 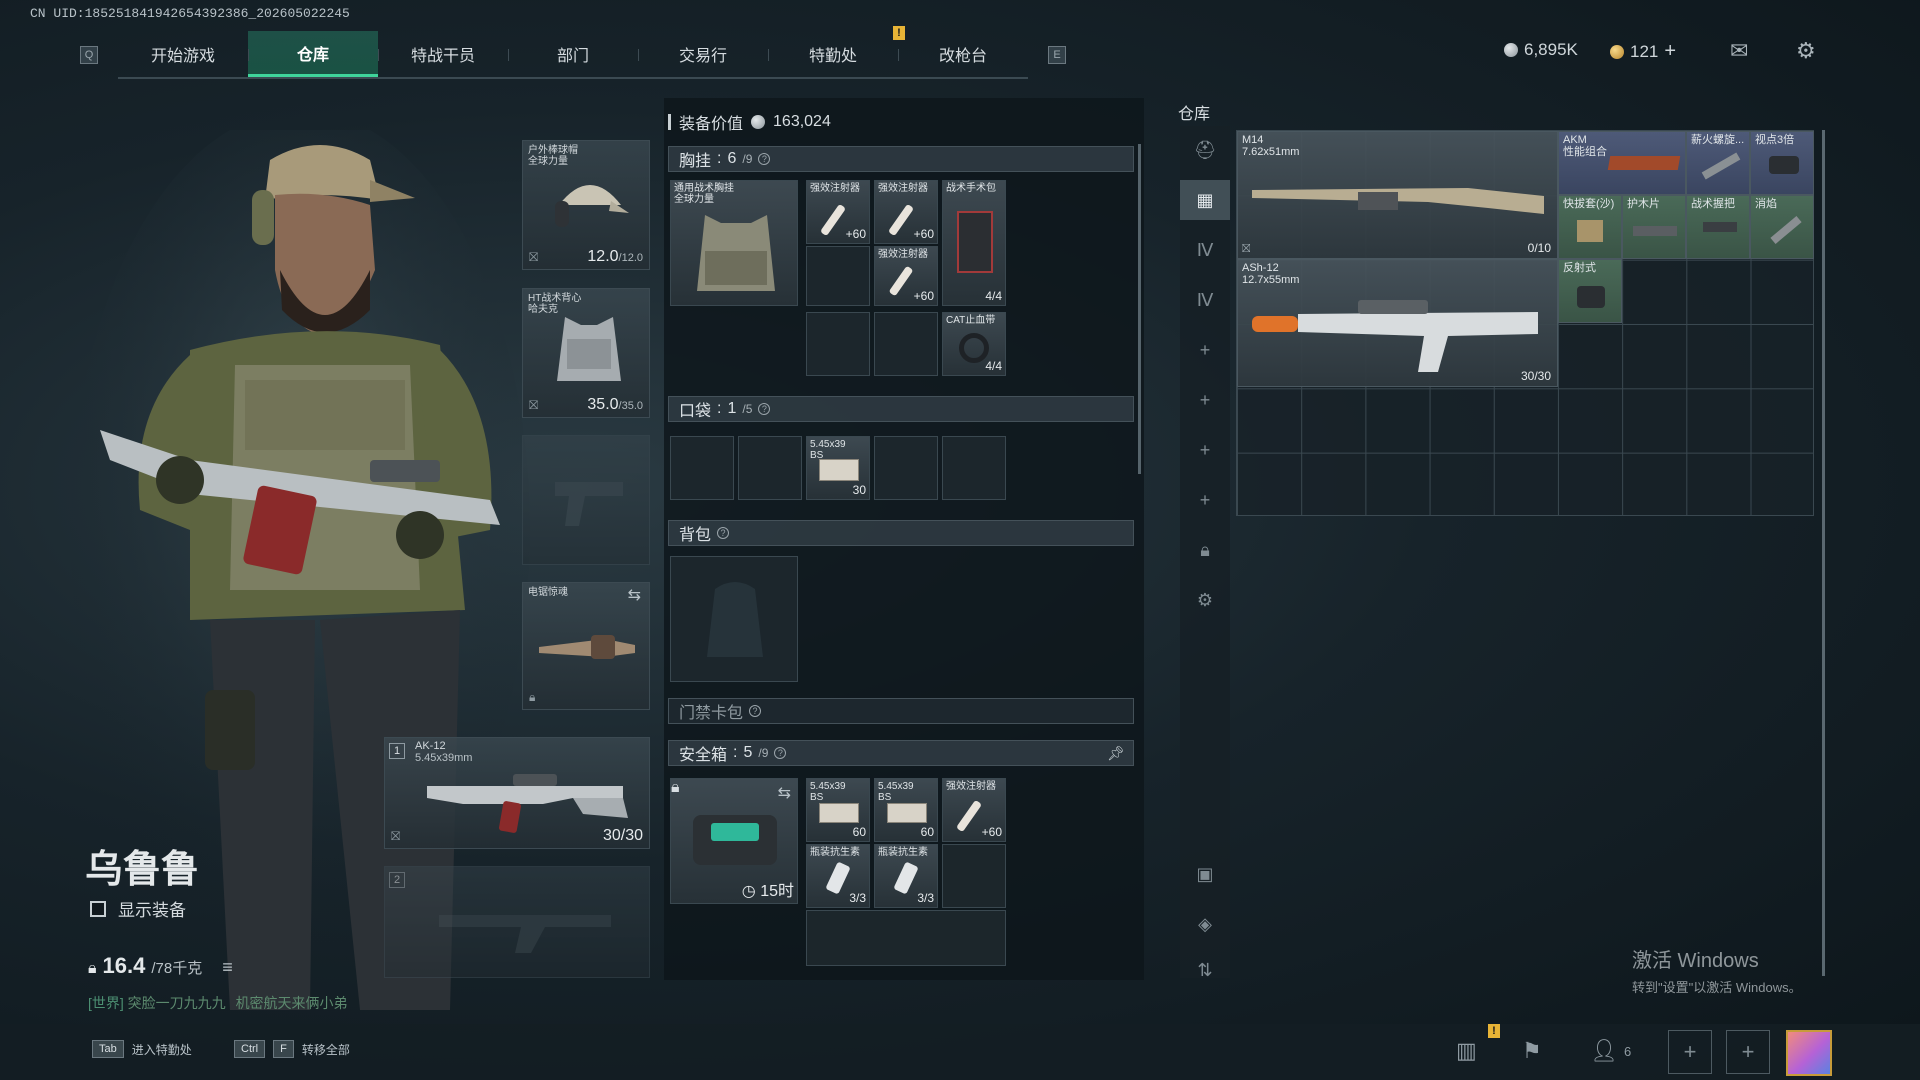 What do you see at coordinates (974, 810) in the screenshot?
I see `safe-item-injector: 强效注射器 +60` at bounding box center [974, 810].